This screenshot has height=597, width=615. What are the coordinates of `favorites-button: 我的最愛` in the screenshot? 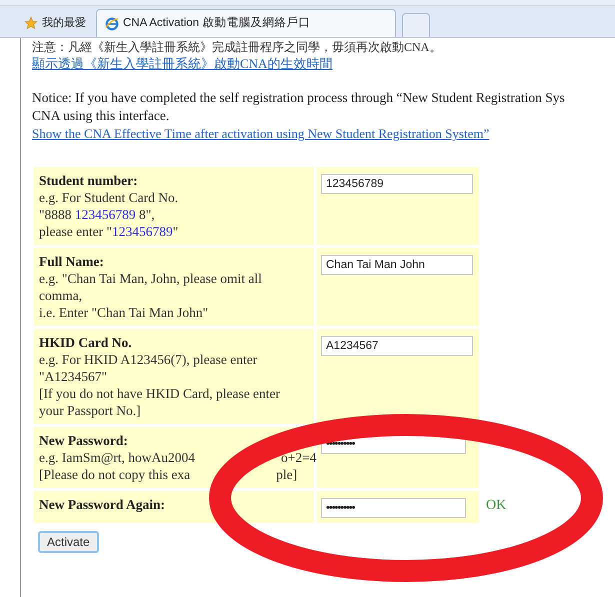 It's located at (55, 23).